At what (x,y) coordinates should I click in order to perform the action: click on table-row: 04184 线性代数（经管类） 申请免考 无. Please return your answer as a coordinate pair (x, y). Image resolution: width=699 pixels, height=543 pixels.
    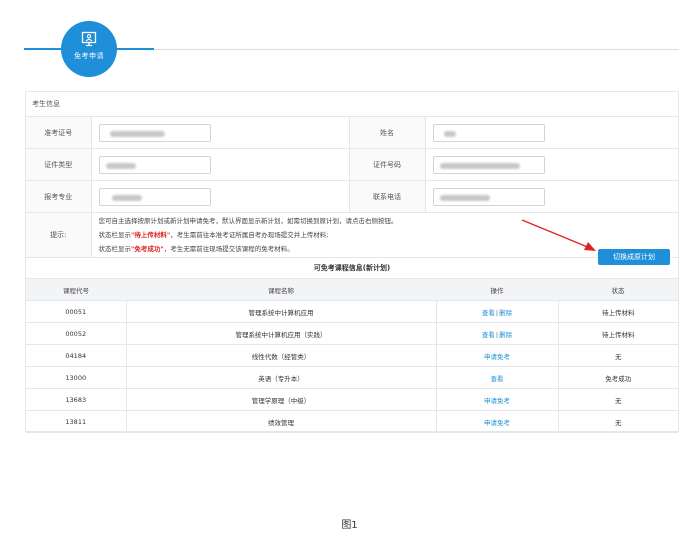
    Looking at the image, I should click on (352, 355).